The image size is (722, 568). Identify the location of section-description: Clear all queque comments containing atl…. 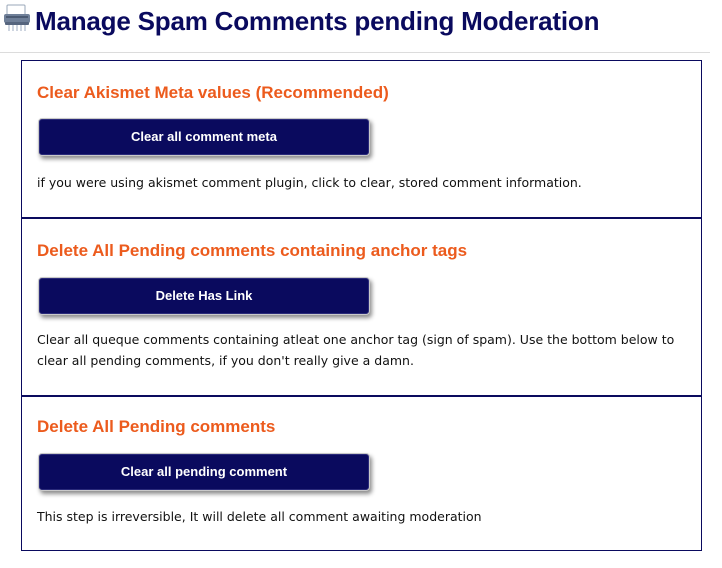
(356, 350).